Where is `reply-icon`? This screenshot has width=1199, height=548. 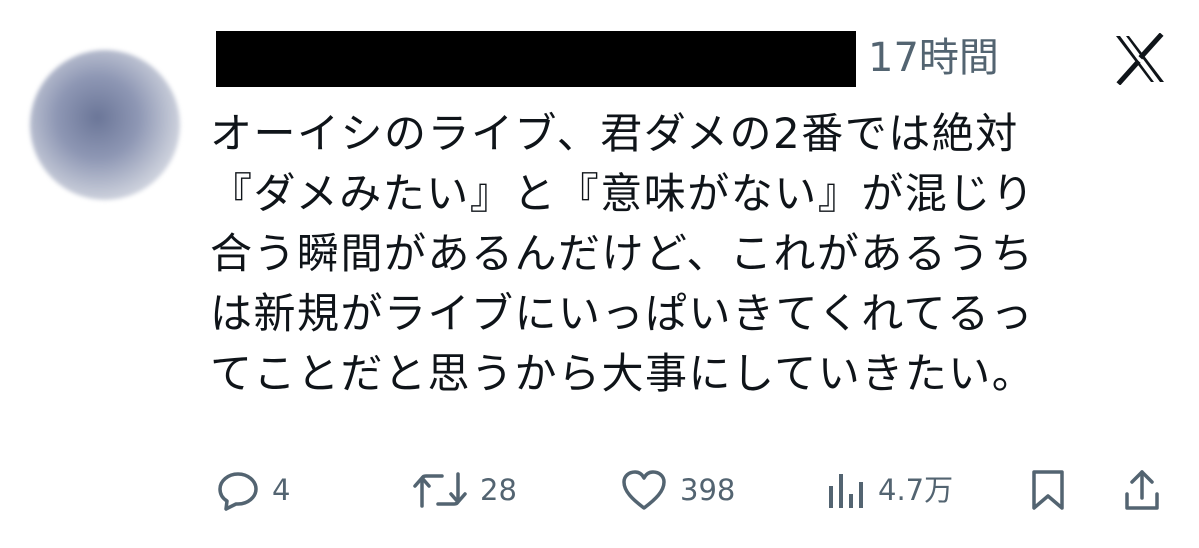 reply-icon is located at coordinates (238, 491).